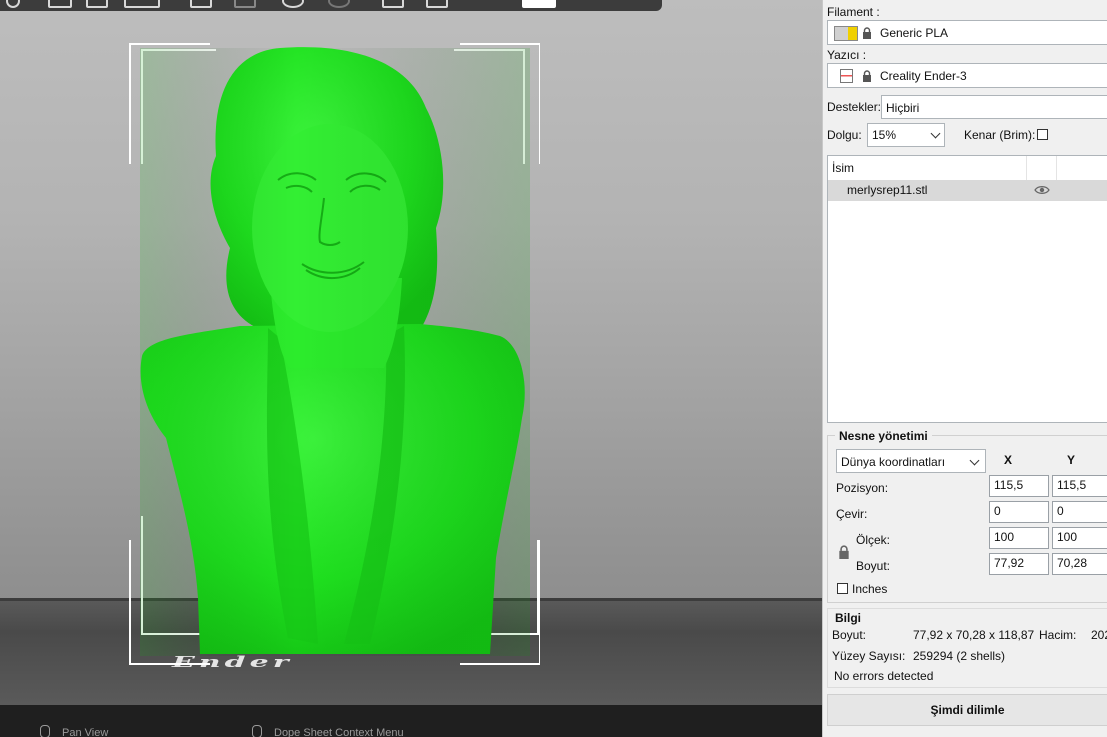  What do you see at coordinates (967, 190) in the screenshot?
I see `list-item: merlysrep11.stl` at bounding box center [967, 190].